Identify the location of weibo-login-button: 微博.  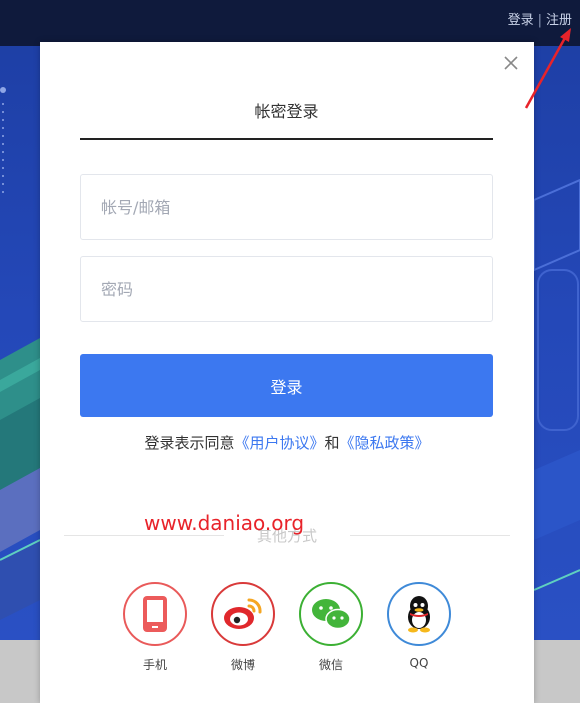
(243, 627).